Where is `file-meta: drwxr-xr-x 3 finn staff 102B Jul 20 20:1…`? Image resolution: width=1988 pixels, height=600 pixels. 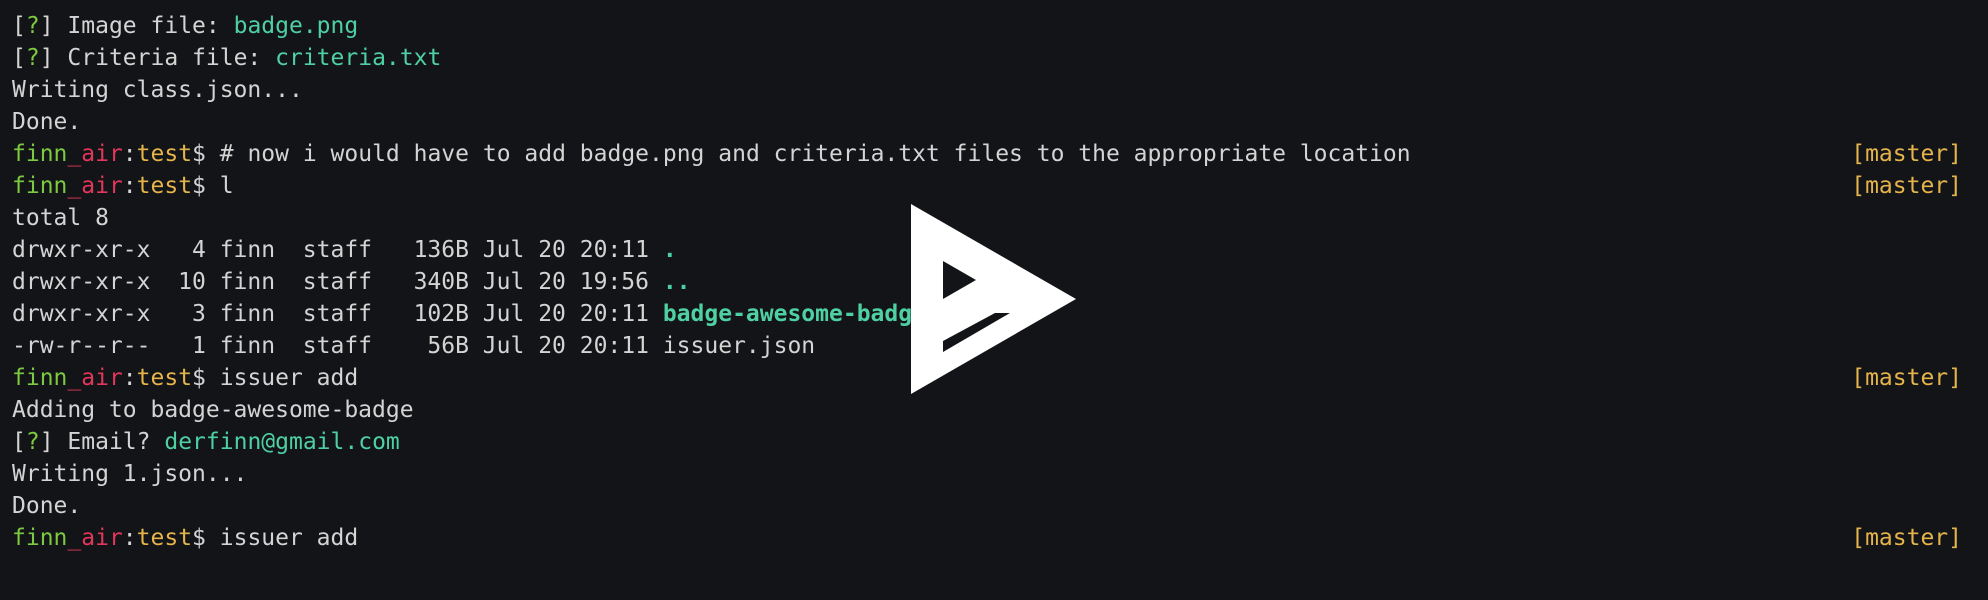
file-meta: drwxr-xr-x 3 finn staff 102B Jul 20 20:1… is located at coordinates (337, 314).